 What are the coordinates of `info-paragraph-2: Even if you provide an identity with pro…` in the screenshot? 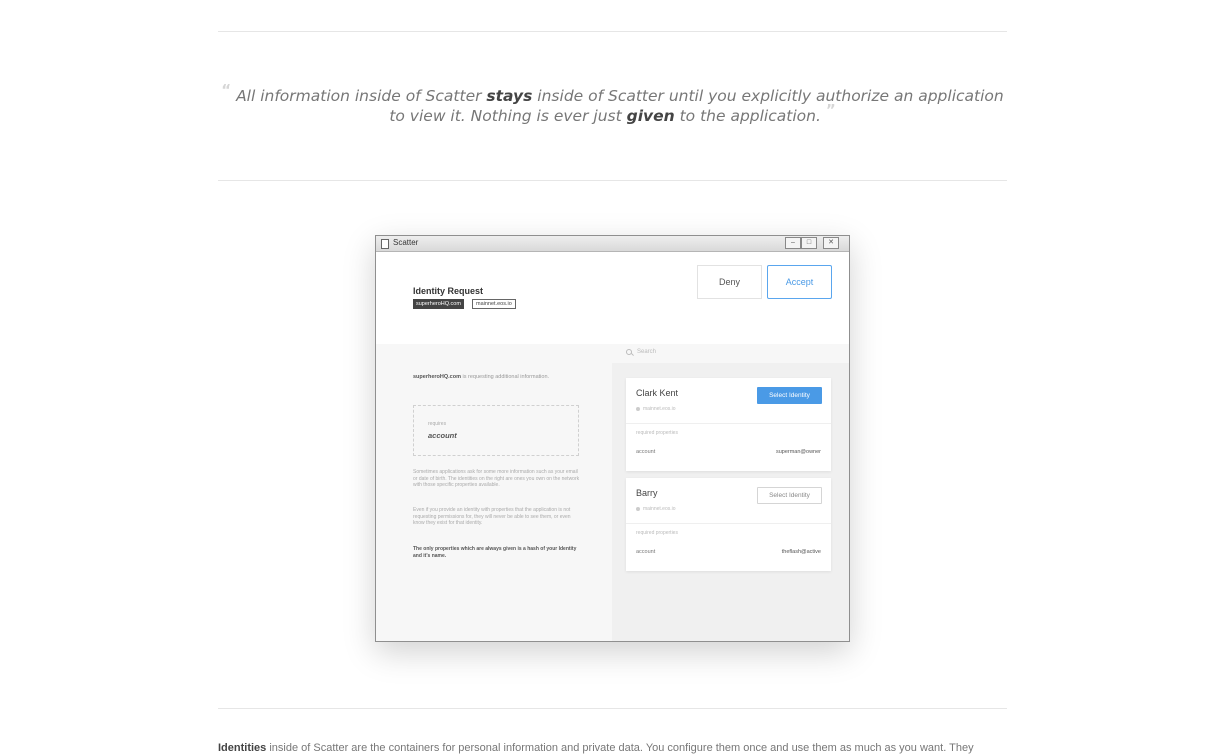 It's located at (492, 517).